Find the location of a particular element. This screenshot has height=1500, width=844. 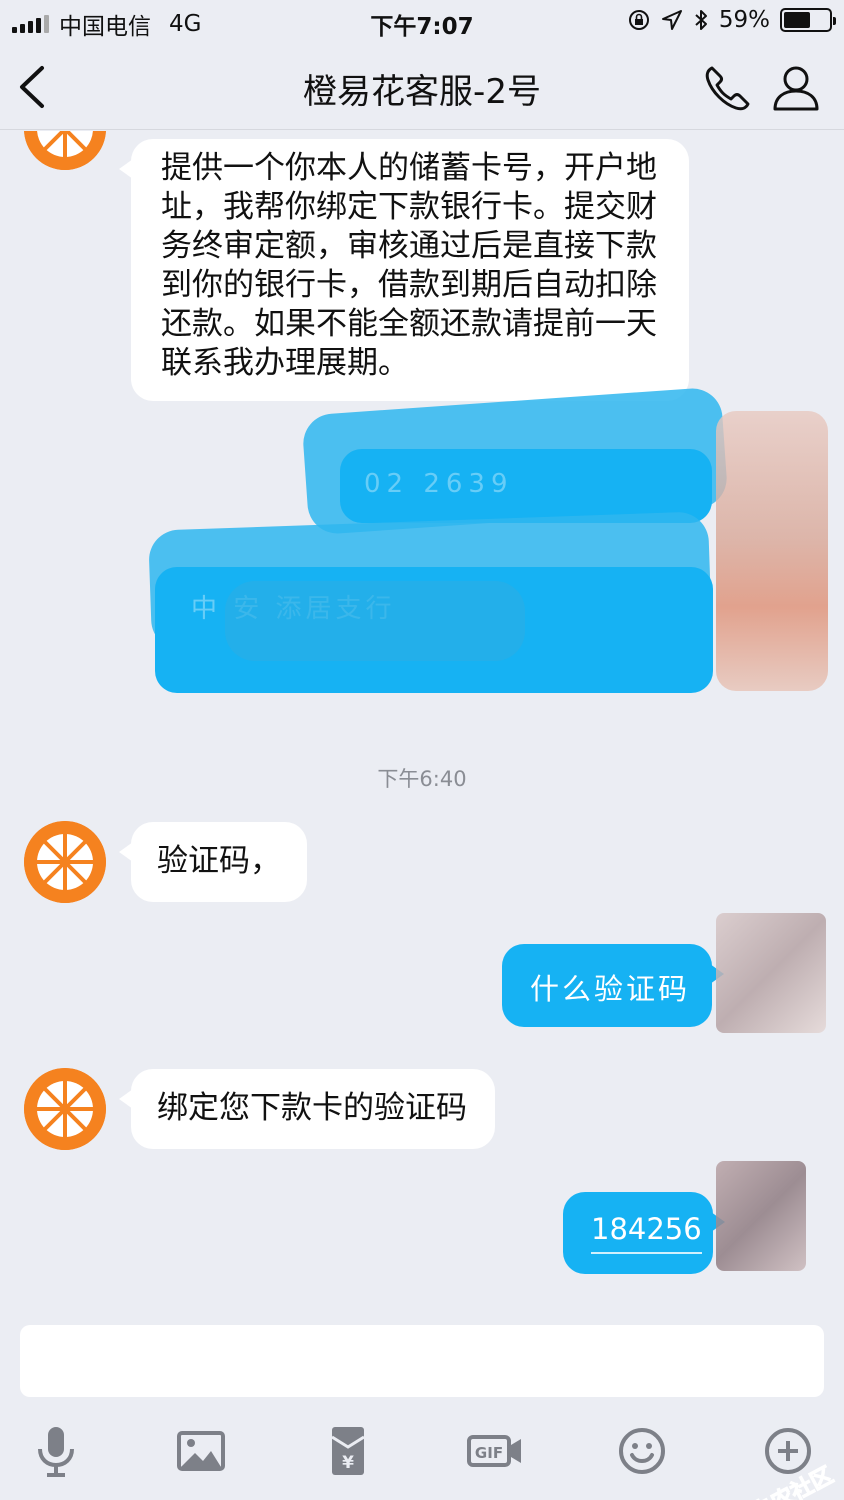

nav-bar: 橙易花客服-2号 is located at coordinates (422, 87).